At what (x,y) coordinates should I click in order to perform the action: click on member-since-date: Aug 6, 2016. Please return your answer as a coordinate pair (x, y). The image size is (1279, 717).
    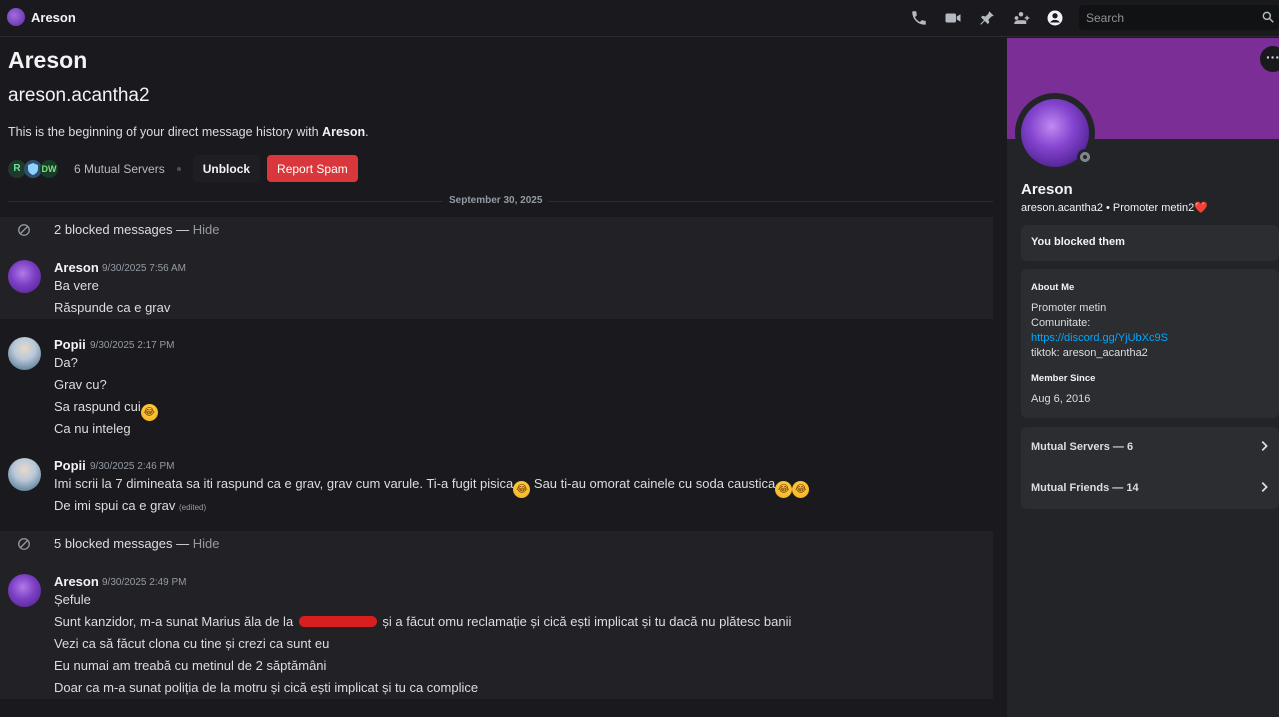
    Looking at the image, I should click on (1061, 399).